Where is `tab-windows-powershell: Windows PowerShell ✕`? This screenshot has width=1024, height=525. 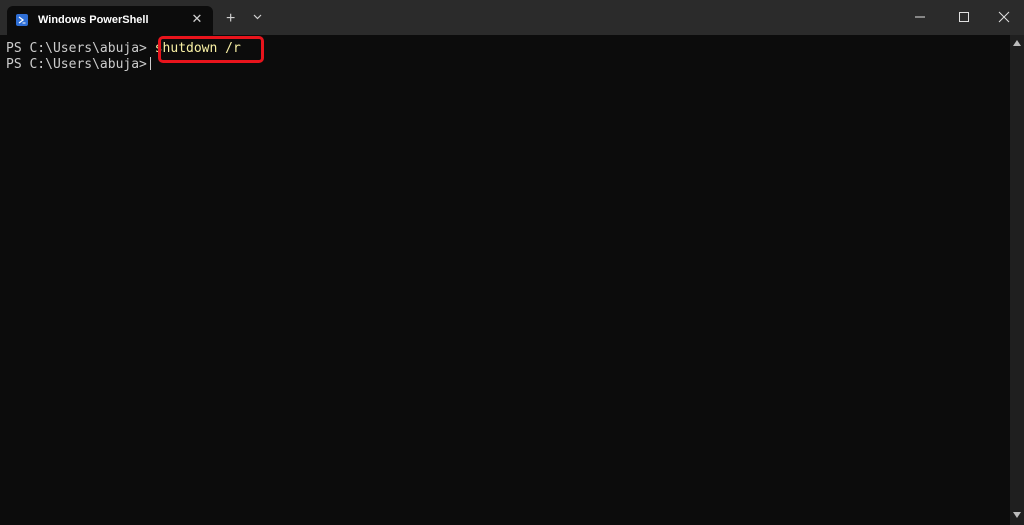
tab-windows-powershell: Windows PowerShell ✕ is located at coordinates (110, 20).